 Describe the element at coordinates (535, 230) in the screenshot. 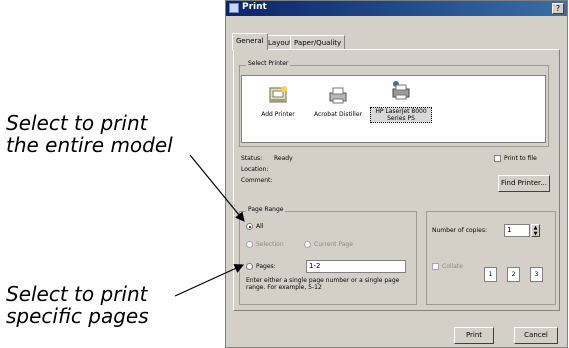

I see `copies-spinner: ▲ ▼` at that location.